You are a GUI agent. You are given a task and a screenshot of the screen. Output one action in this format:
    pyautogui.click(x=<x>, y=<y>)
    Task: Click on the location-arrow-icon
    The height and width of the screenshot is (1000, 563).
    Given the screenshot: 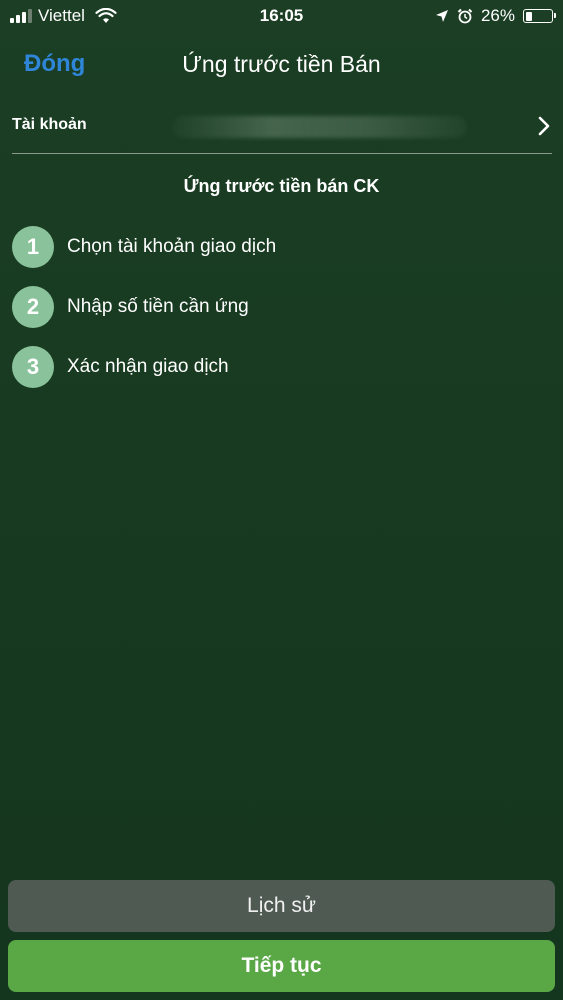 What is the action you would take?
    pyautogui.click(x=441, y=16)
    